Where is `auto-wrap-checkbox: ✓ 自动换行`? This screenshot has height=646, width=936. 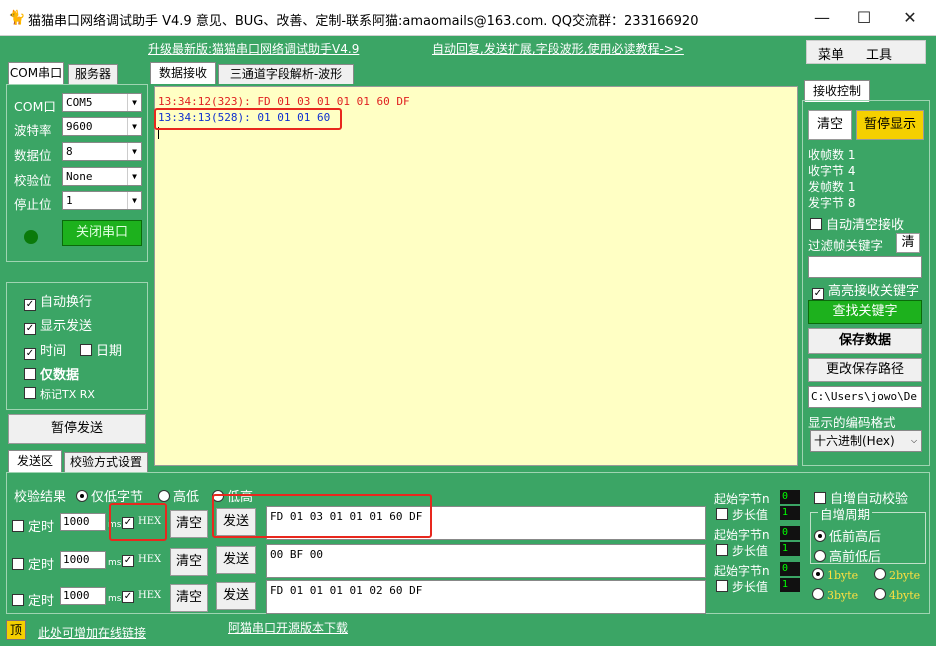
auto-wrap-checkbox: ✓ 自动换行 is located at coordinates (58, 301).